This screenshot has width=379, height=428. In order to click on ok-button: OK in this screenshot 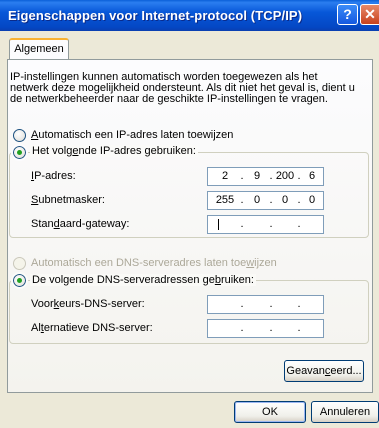, I will do `click(270, 412)`.